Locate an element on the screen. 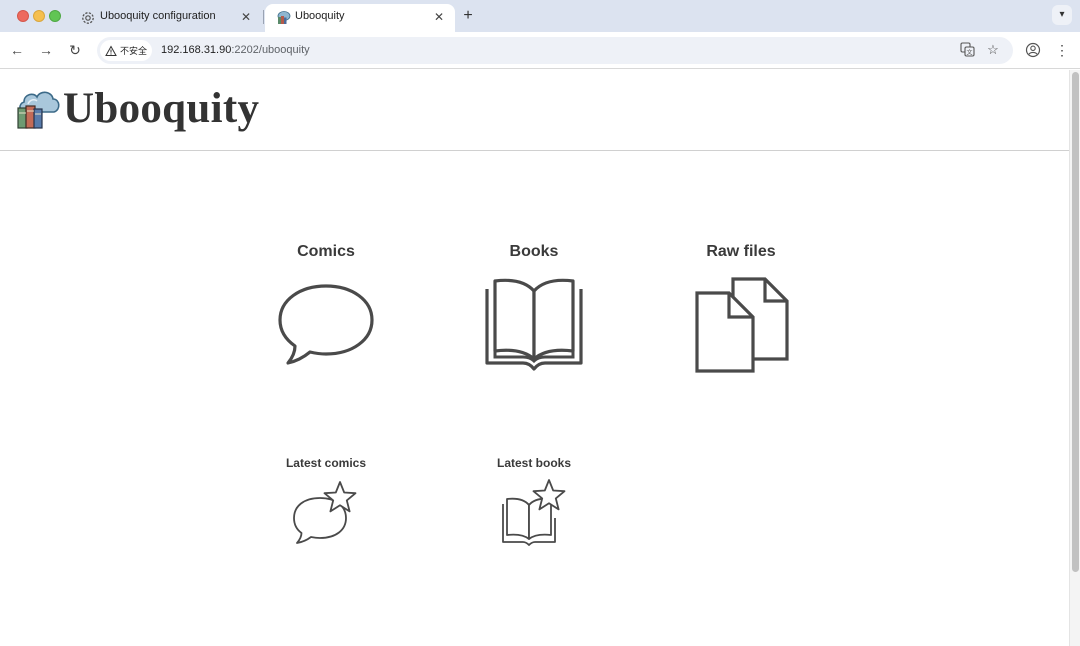  svg-text: 文 is located at coordinates (969, 53).